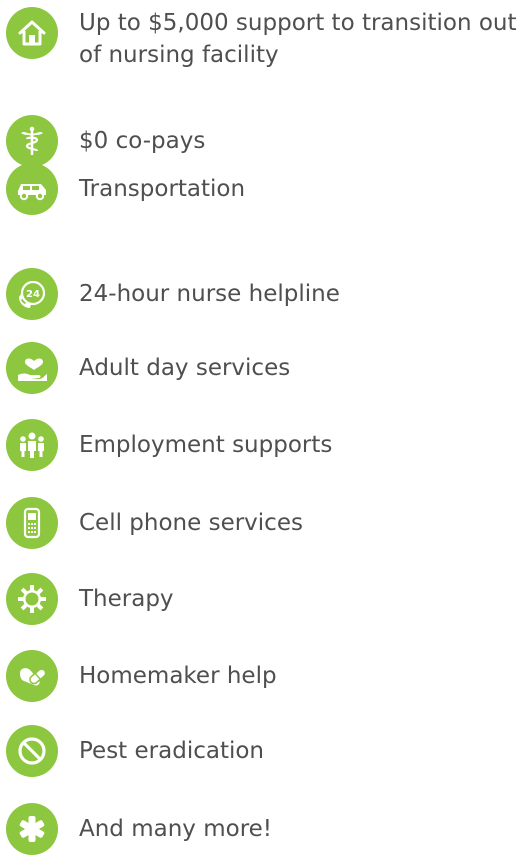 The image size is (527, 857). What do you see at coordinates (209, 294) in the screenshot?
I see `benefit-label: 24-hour nurse helpline` at bounding box center [209, 294].